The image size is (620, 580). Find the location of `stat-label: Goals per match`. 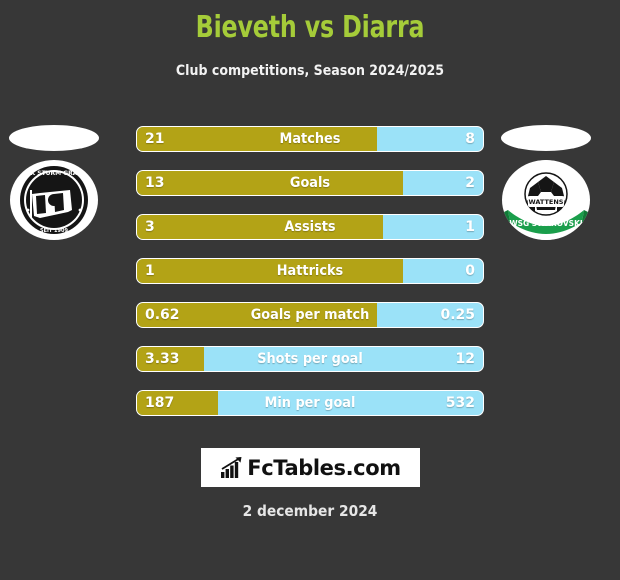

stat-label: Goals per match is located at coordinates (310, 315).